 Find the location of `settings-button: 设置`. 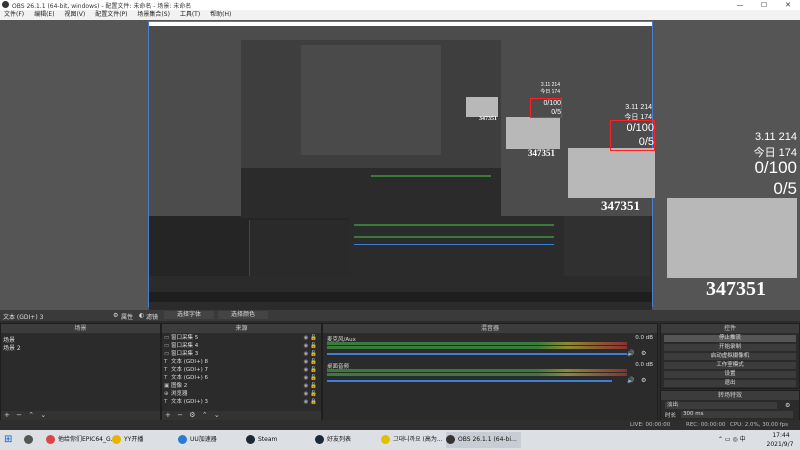

settings-button: 设置 is located at coordinates (730, 374).